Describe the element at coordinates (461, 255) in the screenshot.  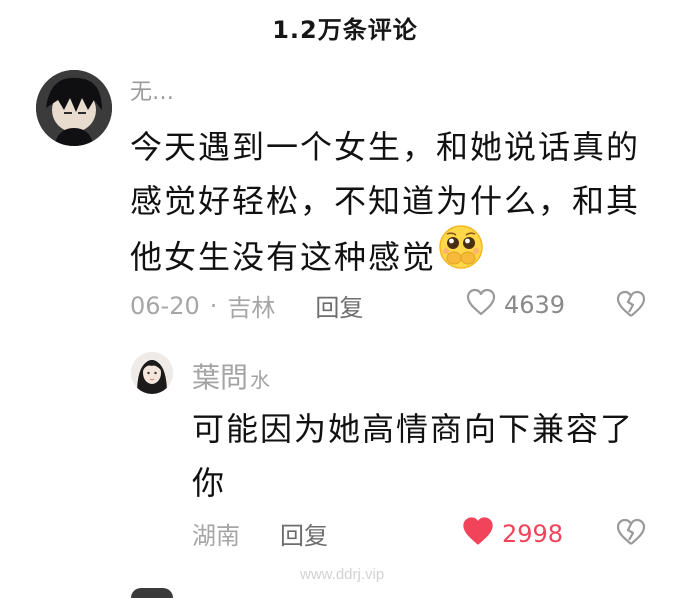
I see `pleading-emoji-icon` at that location.